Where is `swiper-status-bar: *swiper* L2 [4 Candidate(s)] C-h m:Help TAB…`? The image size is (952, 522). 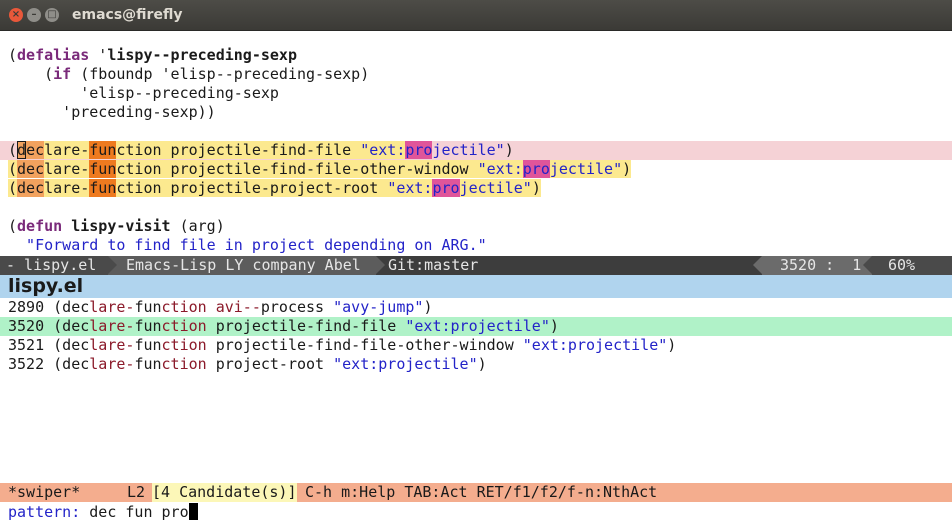
swiper-status-bar: *swiper* L2 [4 Candidate(s)] C-h m:Help TAB… is located at coordinates (476, 492).